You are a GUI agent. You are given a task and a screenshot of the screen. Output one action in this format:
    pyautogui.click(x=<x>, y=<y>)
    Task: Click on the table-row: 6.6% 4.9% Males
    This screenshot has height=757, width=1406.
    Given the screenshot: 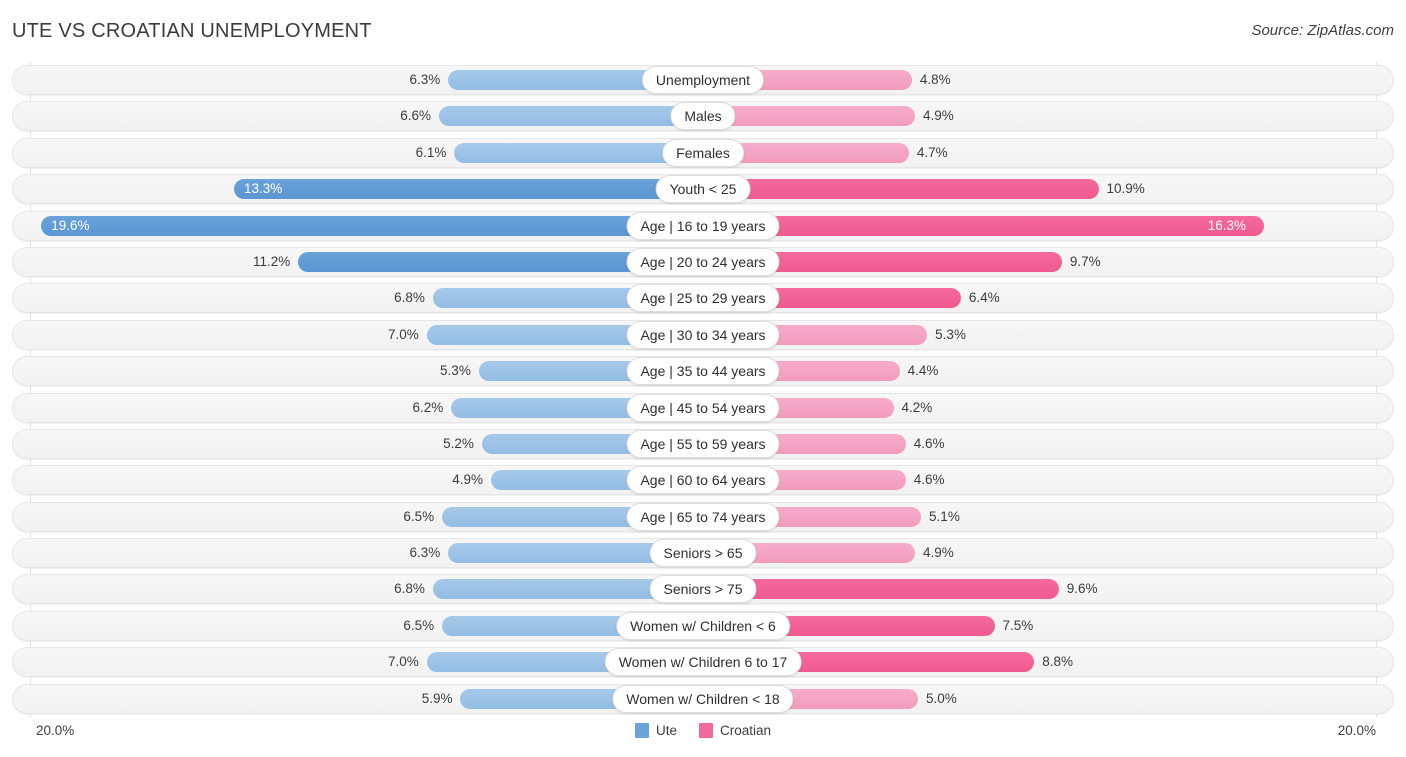 What is the action you would take?
    pyautogui.click(x=703, y=116)
    